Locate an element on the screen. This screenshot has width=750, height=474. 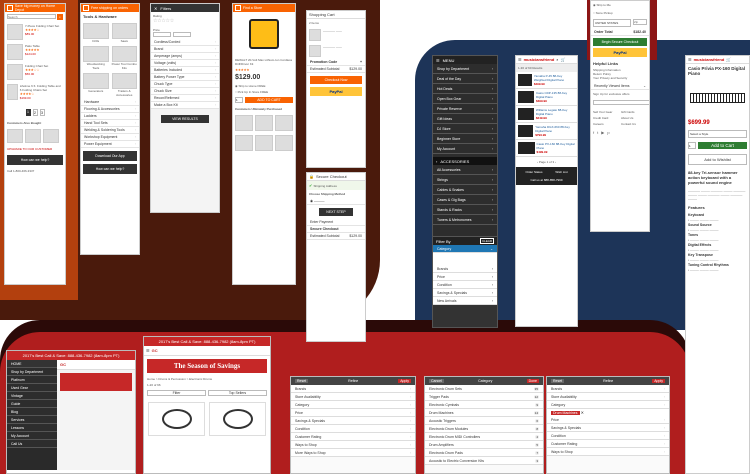
list-item: 7-Piece Folding Chair Set ★★★★☆ $89.00 is located at coordinates (35, 32).